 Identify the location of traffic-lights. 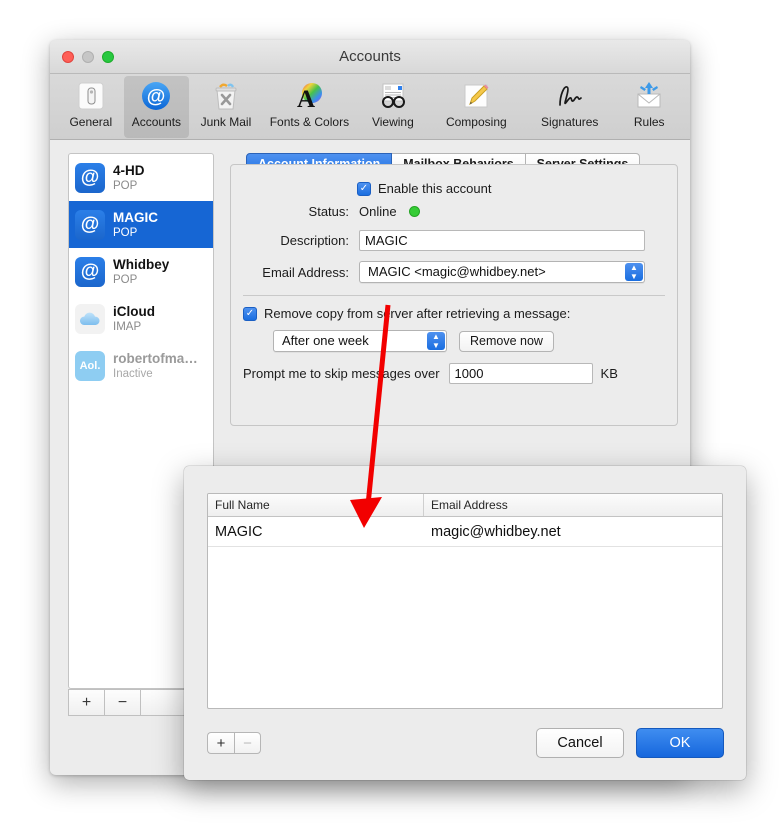
(88, 57).